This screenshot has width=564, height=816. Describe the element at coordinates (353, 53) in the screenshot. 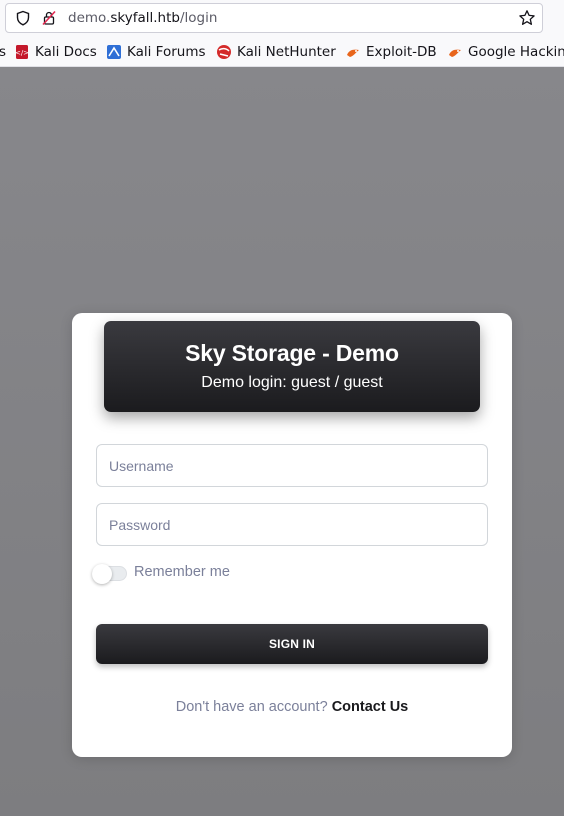

I see `exploit-db-icon` at that location.